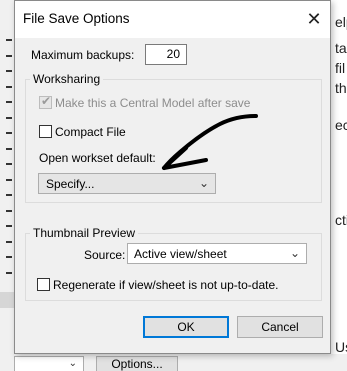 The height and width of the screenshot is (371, 347). What do you see at coordinates (210, 142) in the screenshot?
I see `annotation-arrow-icon` at bounding box center [210, 142].